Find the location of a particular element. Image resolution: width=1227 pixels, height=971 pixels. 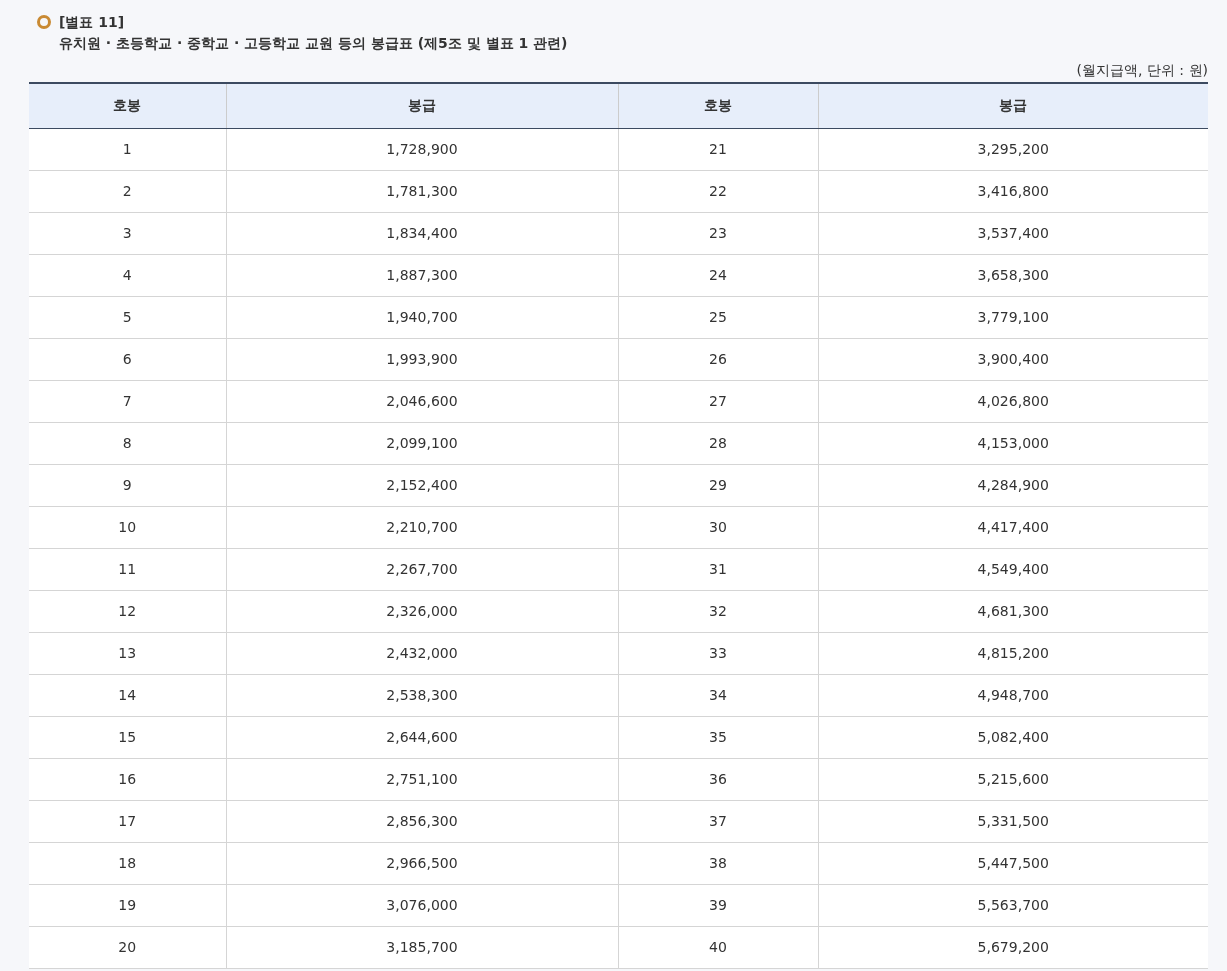

table-cell: 4,815,200 is located at coordinates (1013, 653).